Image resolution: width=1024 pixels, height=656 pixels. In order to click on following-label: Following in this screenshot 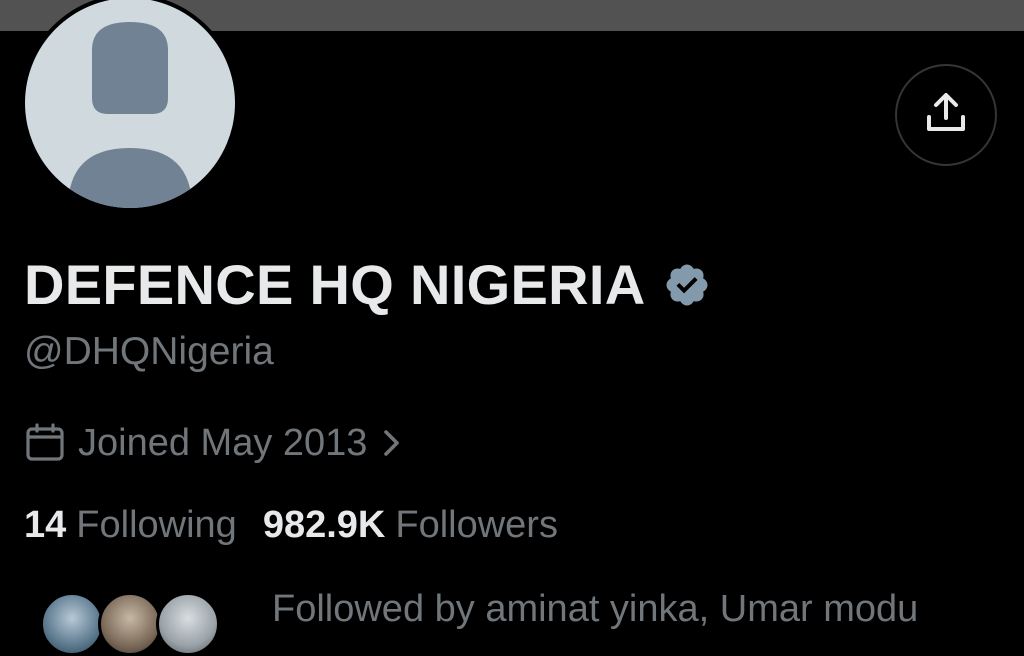, I will do `click(156, 524)`.